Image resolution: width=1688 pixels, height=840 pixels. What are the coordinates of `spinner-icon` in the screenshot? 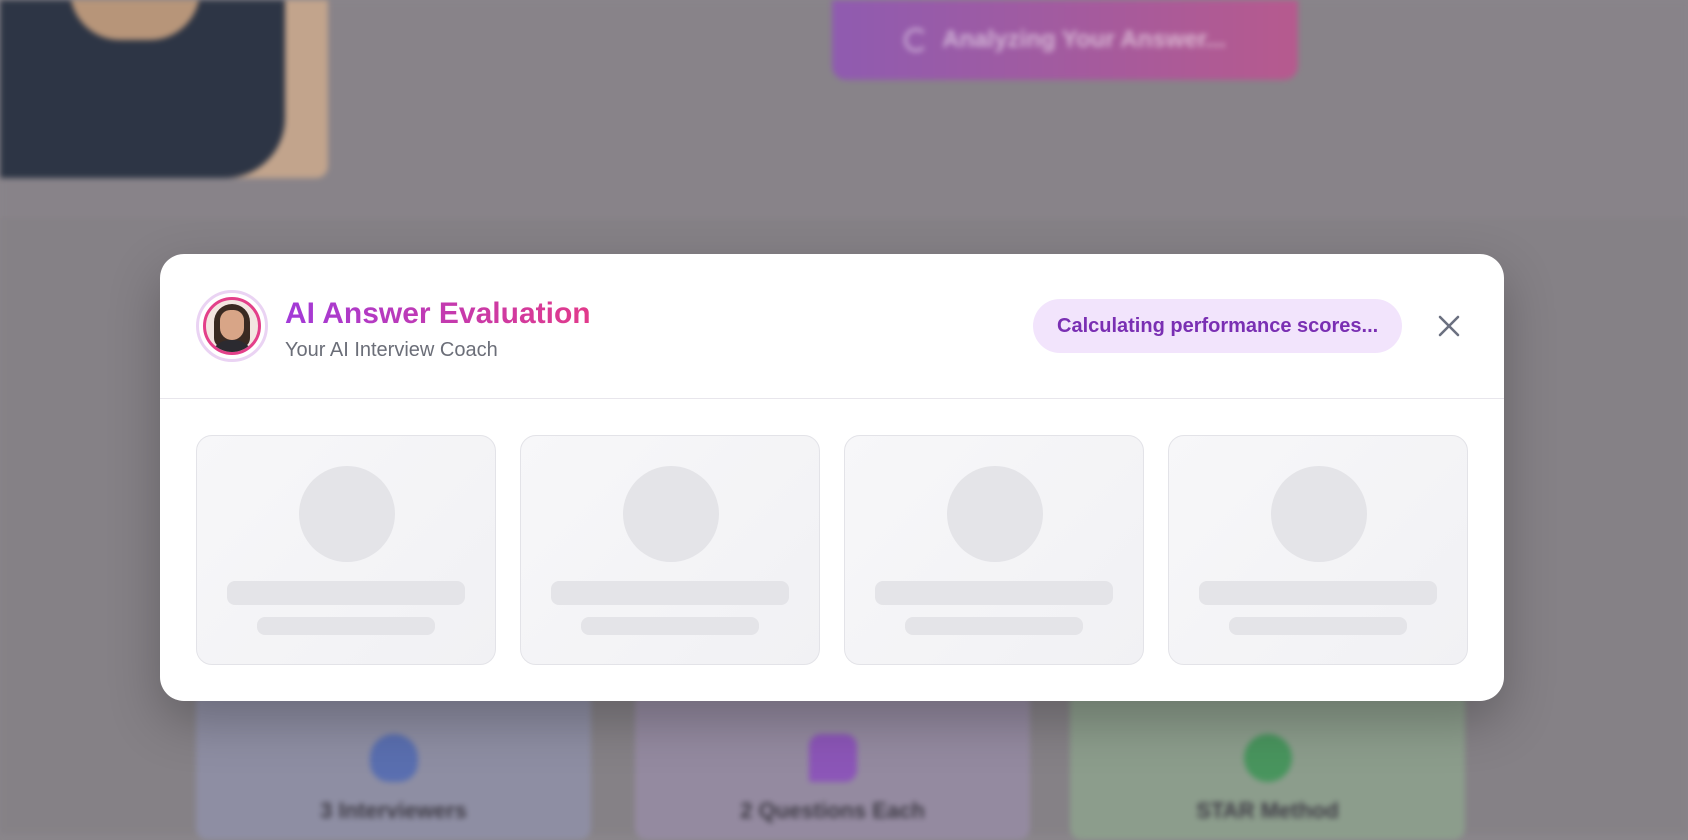 It's located at (916, 40).